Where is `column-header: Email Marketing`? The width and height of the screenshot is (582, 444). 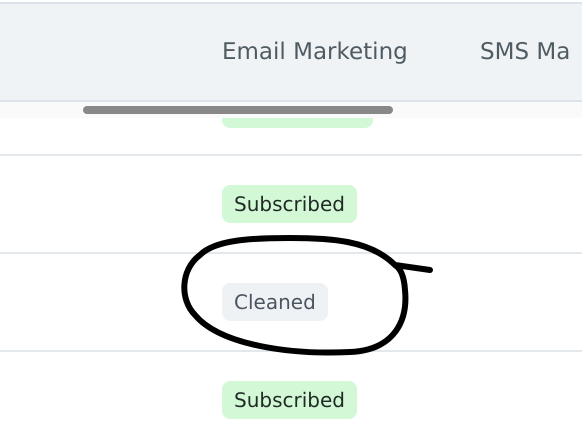 column-header: Email Marketing is located at coordinates (315, 52).